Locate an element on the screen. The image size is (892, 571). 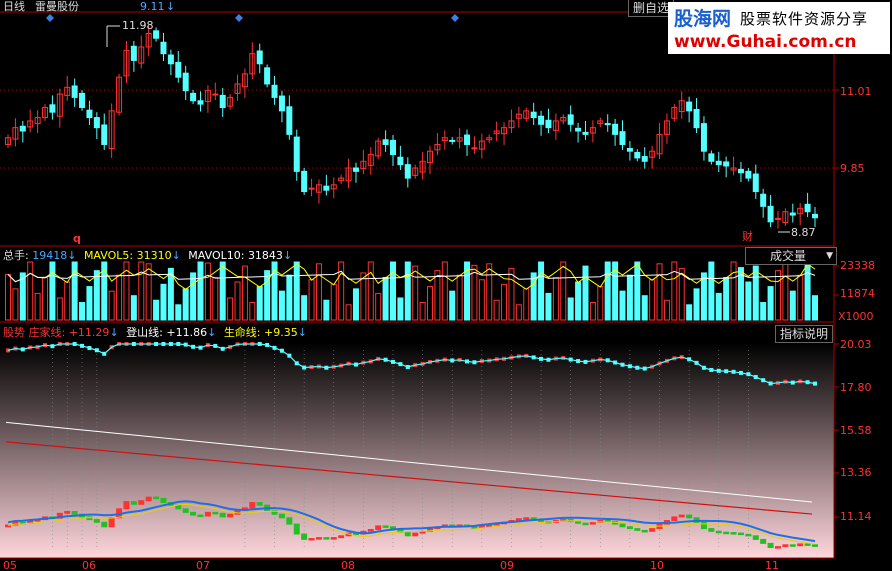
mavol10-label: MAVOL10: is located at coordinates (216, 255).